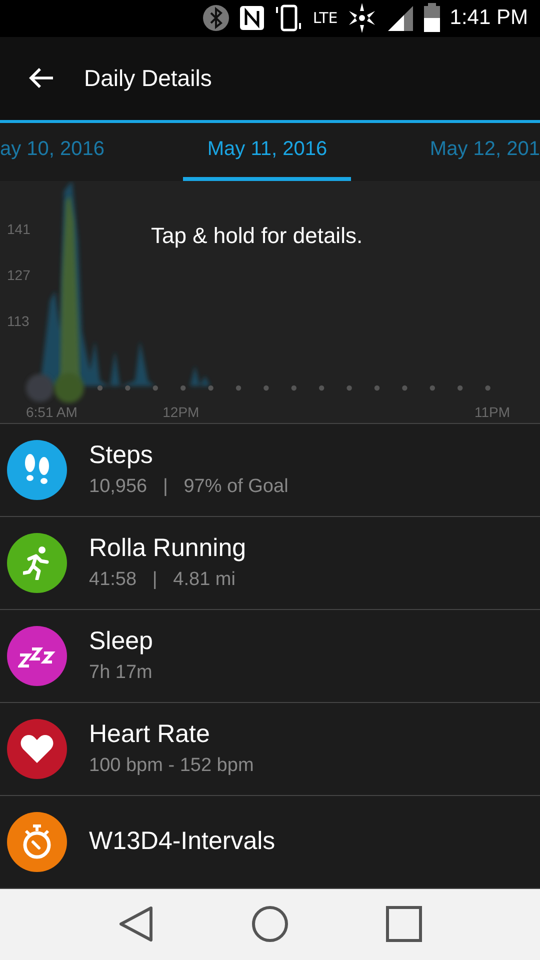 This screenshot has height=960, width=540. I want to click on chart-hint: Tap & hold for details., so click(257, 235).